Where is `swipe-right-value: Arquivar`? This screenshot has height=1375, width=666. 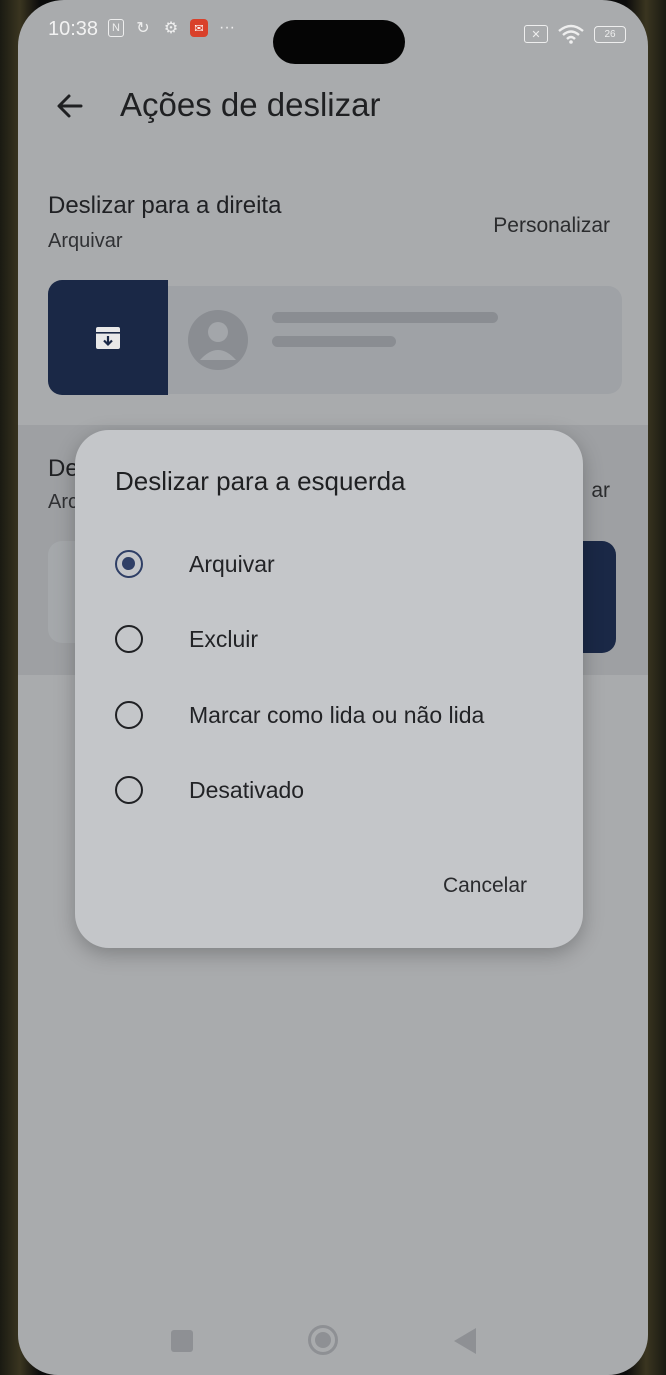
swipe-right-value: Arquivar is located at coordinates (85, 241).